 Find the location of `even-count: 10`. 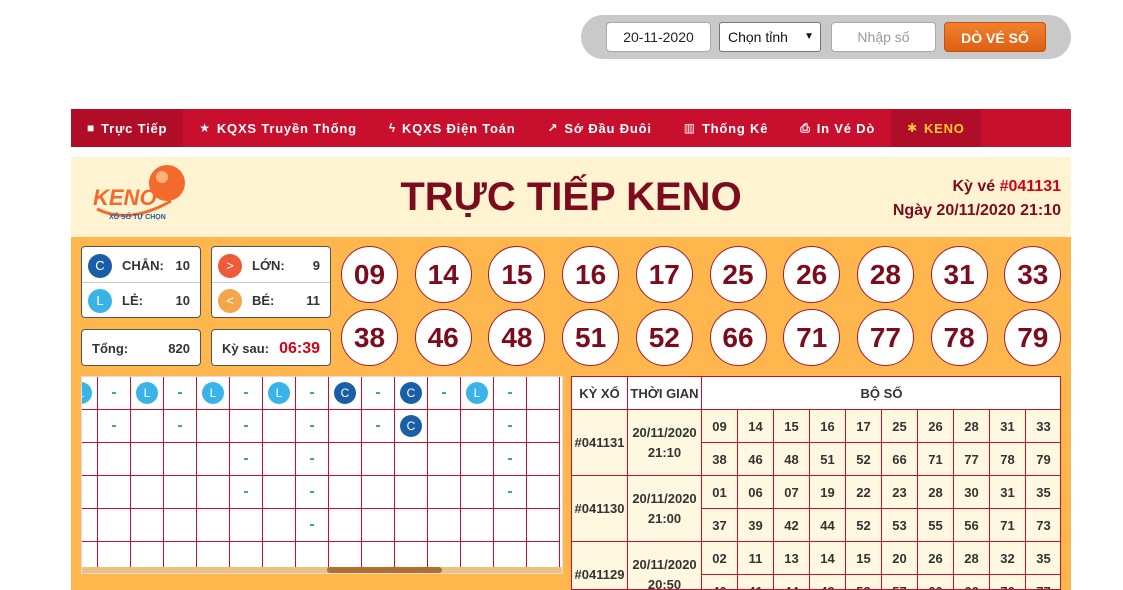

even-count: 10 is located at coordinates (182, 265).